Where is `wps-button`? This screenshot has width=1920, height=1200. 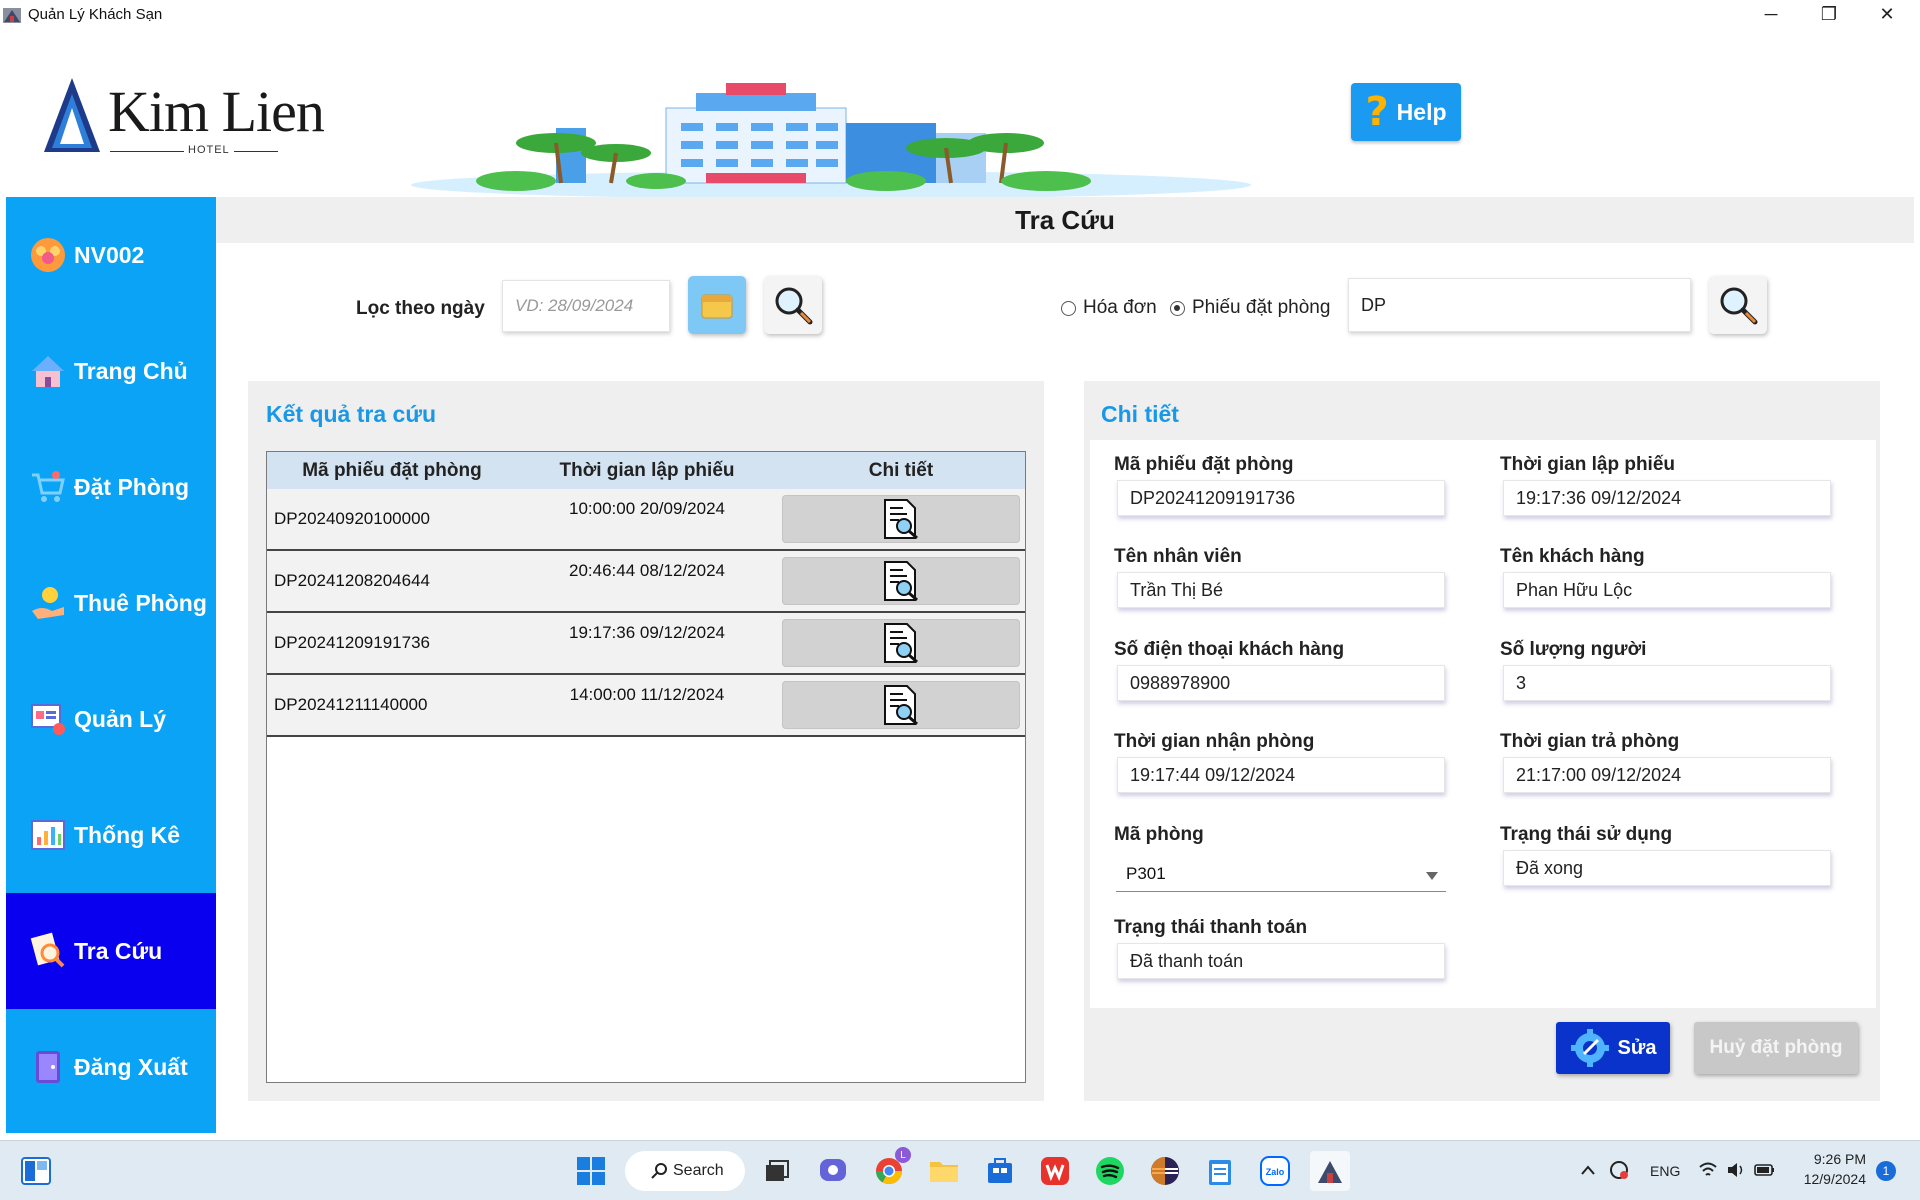
wps-button is located at coordinates (1055, 1171).